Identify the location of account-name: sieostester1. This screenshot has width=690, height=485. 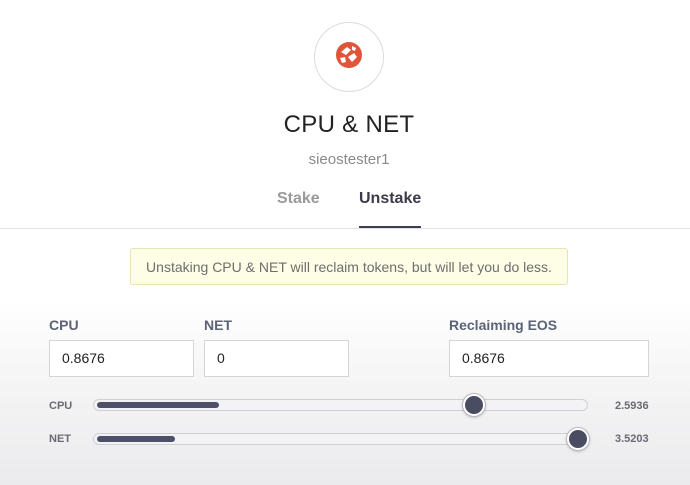
(349, 159).